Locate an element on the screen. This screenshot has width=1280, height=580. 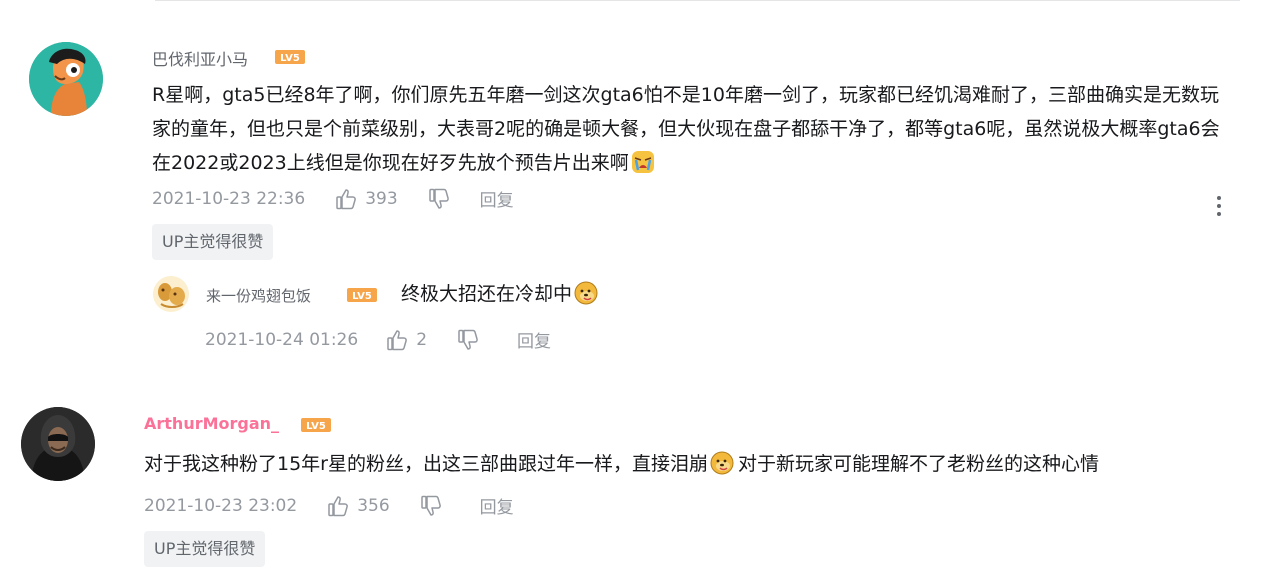
comment-text-continued: 对于新玩家可能理解不了老粉丝的这种心情 is located at coordinates (919, 464).